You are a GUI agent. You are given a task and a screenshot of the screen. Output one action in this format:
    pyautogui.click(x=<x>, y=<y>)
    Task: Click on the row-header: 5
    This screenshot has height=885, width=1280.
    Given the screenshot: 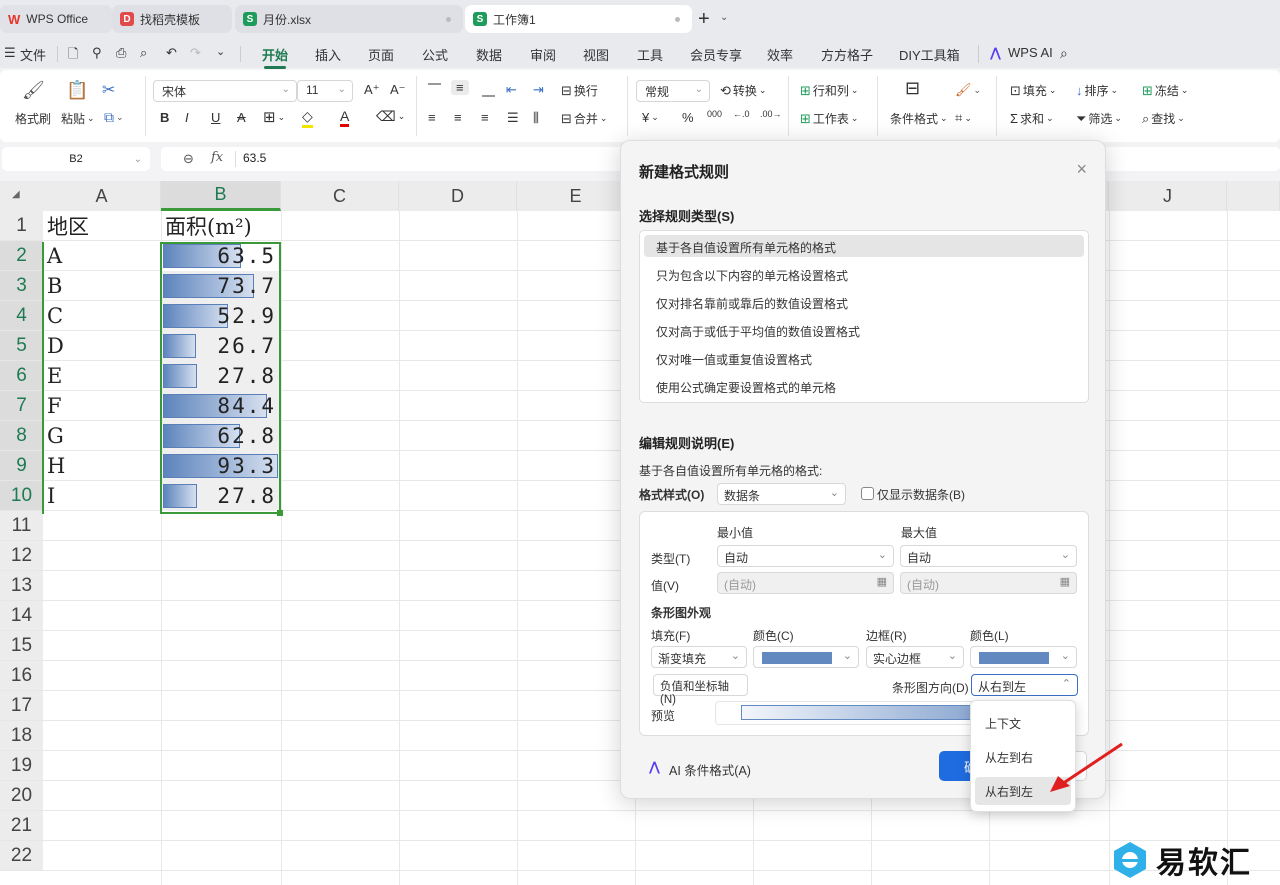 What is the action you would take?
    pyautogui.click(x=21, y=346)
    